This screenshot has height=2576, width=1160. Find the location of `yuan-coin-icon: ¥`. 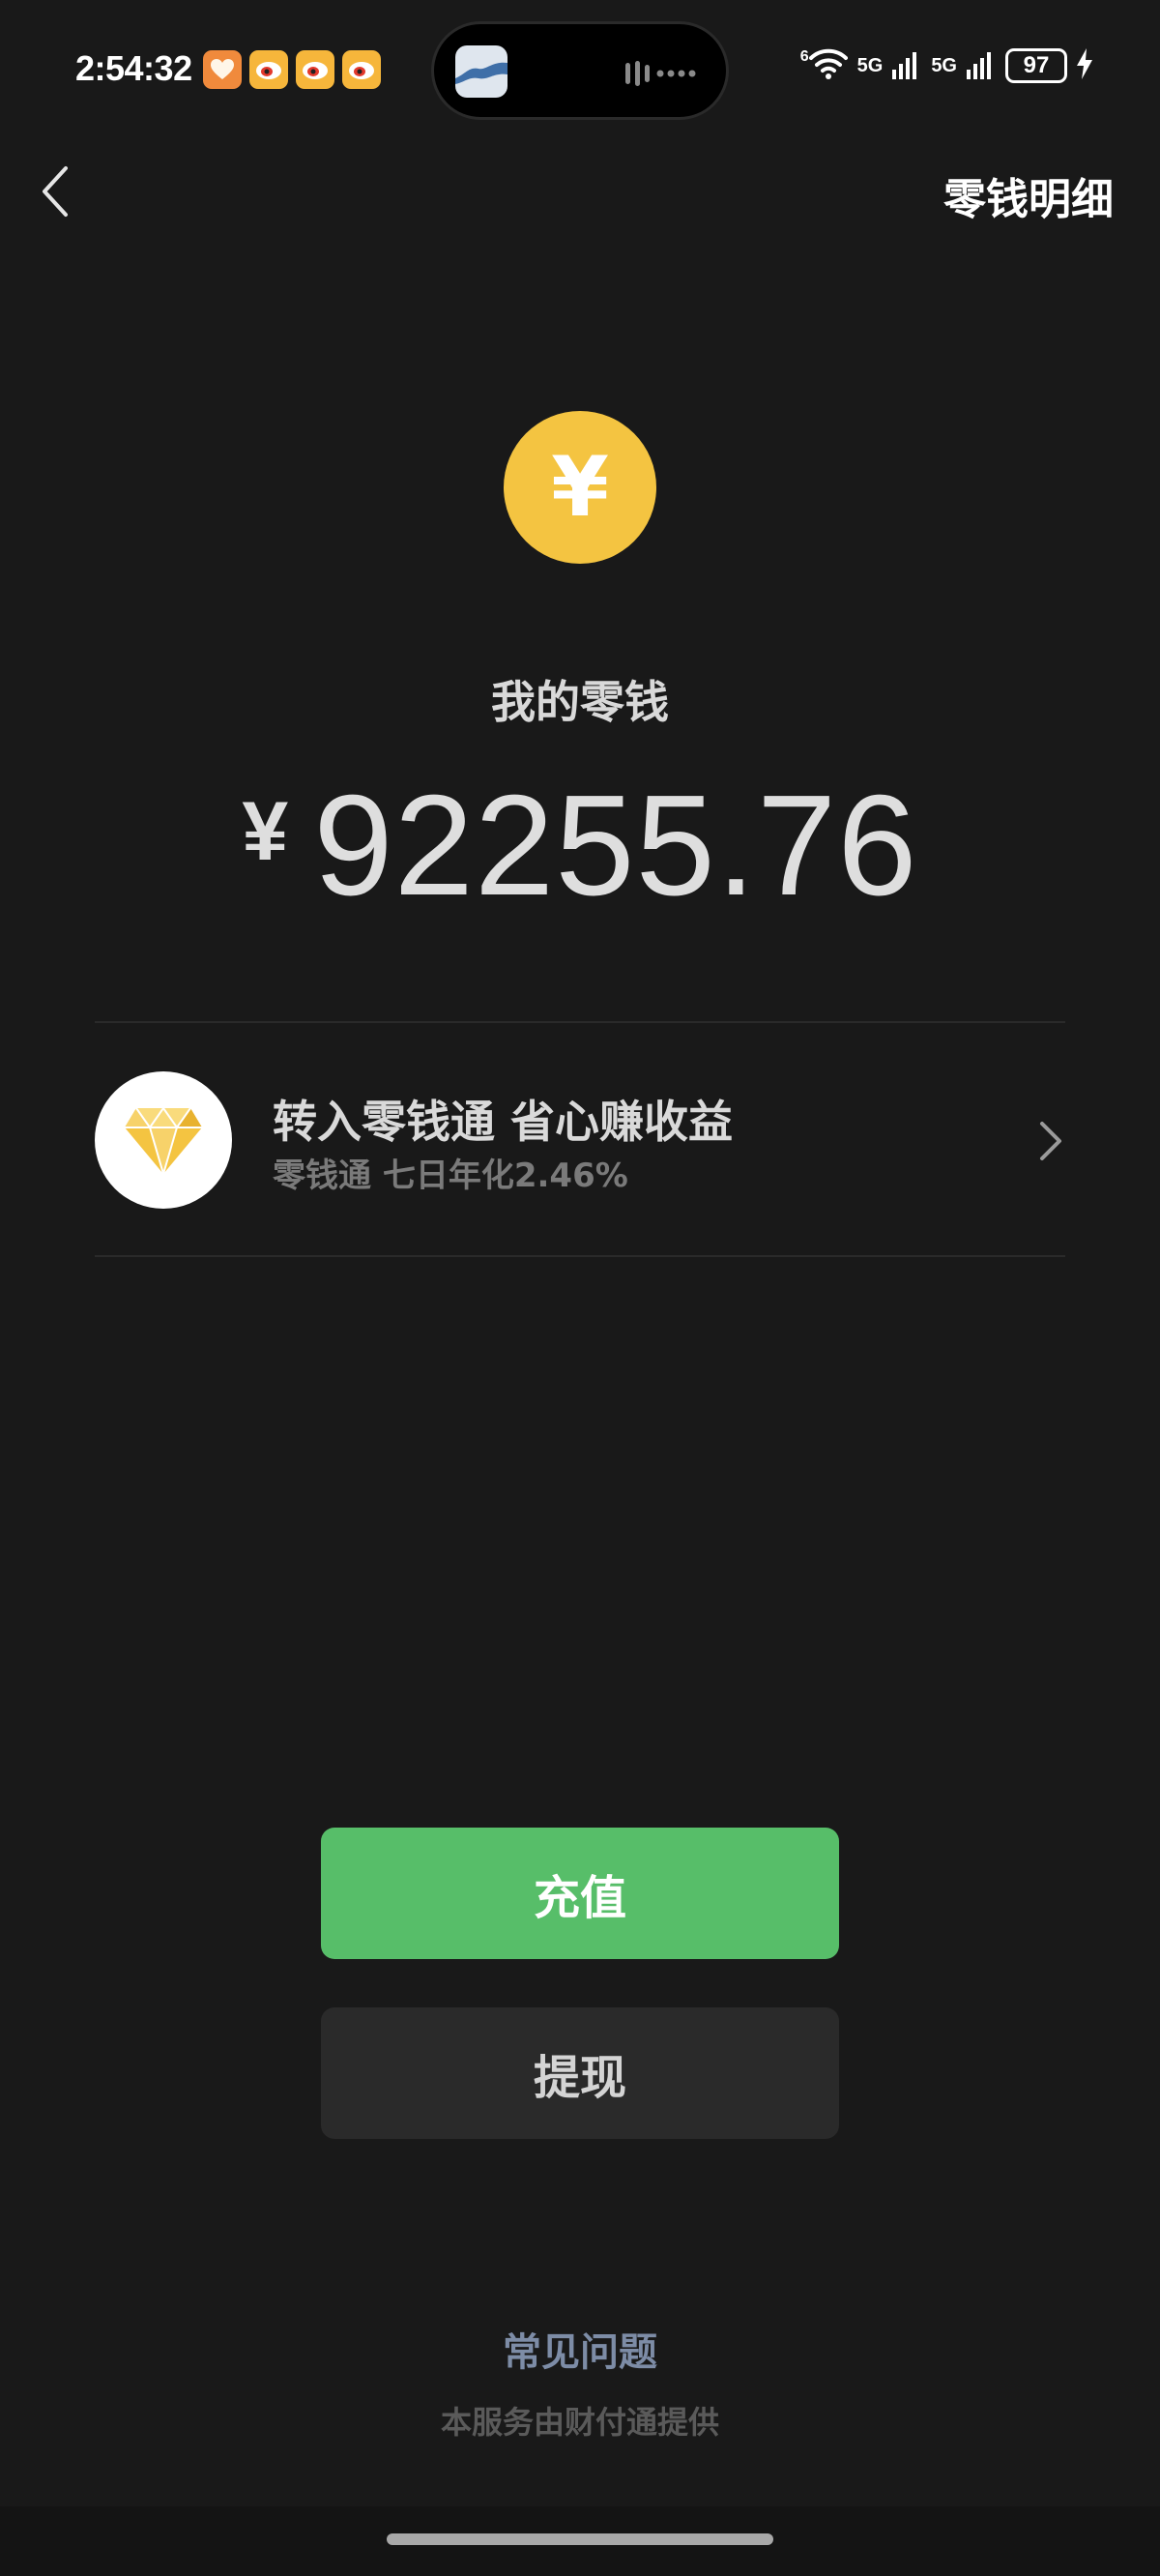

yuan-coin-icon: ¥ is located at coordinates (580, 487).